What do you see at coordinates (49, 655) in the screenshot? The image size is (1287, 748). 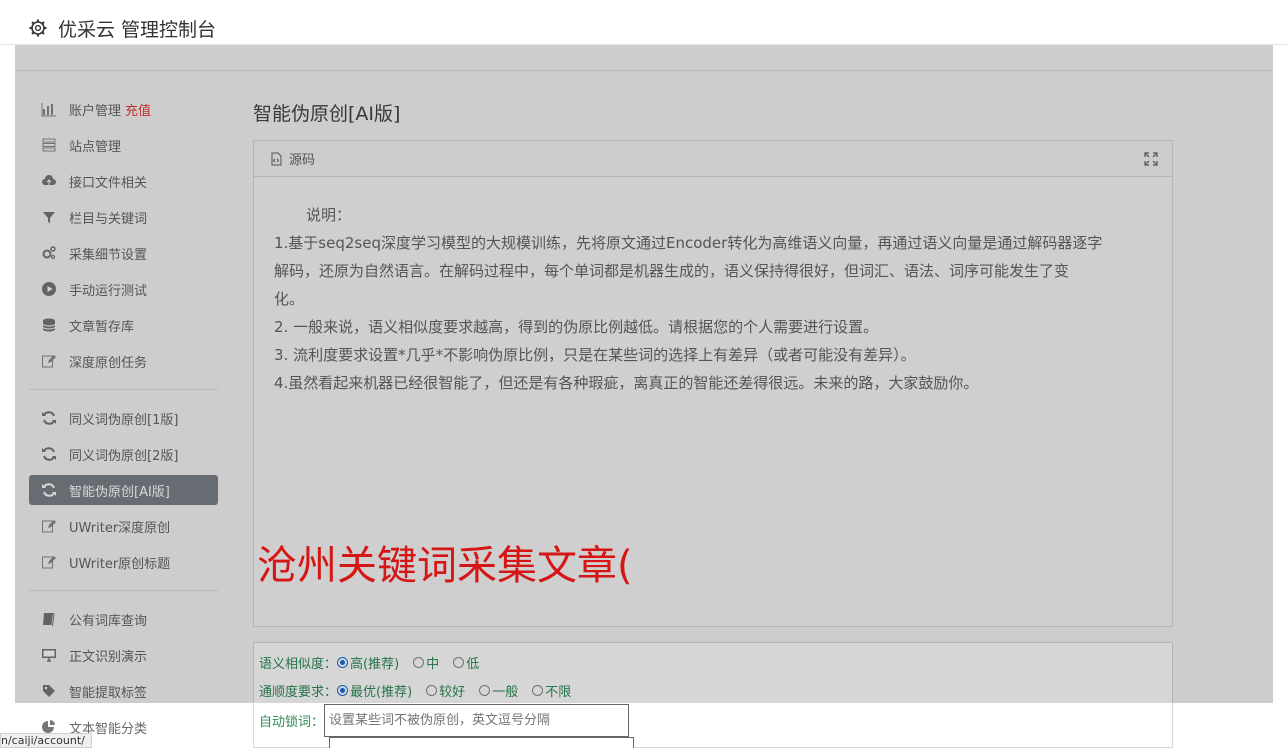 I see `monitor-icon` at bounding box center [49, 655].